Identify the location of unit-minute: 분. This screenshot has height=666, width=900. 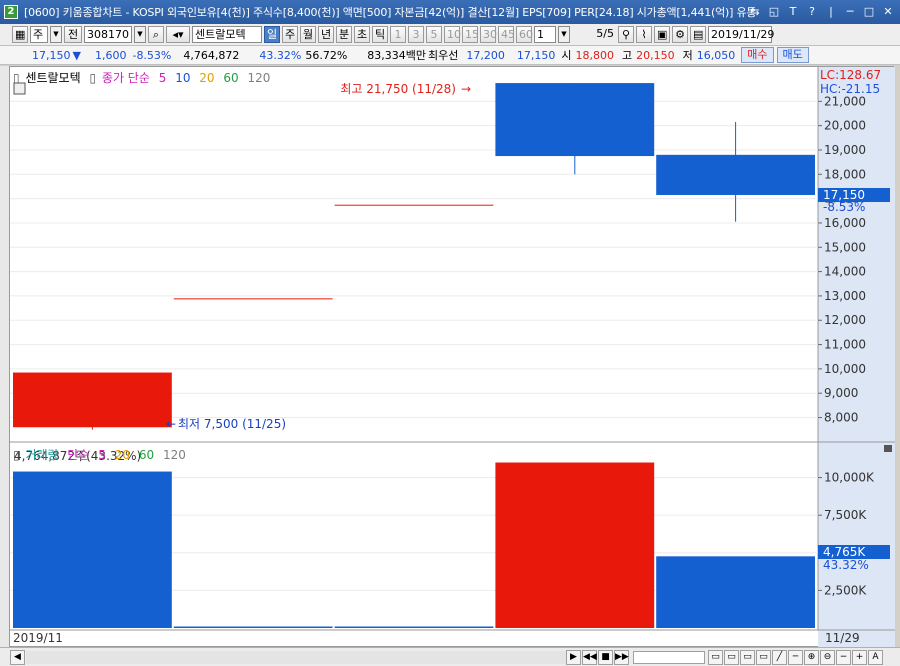
(344, 34).